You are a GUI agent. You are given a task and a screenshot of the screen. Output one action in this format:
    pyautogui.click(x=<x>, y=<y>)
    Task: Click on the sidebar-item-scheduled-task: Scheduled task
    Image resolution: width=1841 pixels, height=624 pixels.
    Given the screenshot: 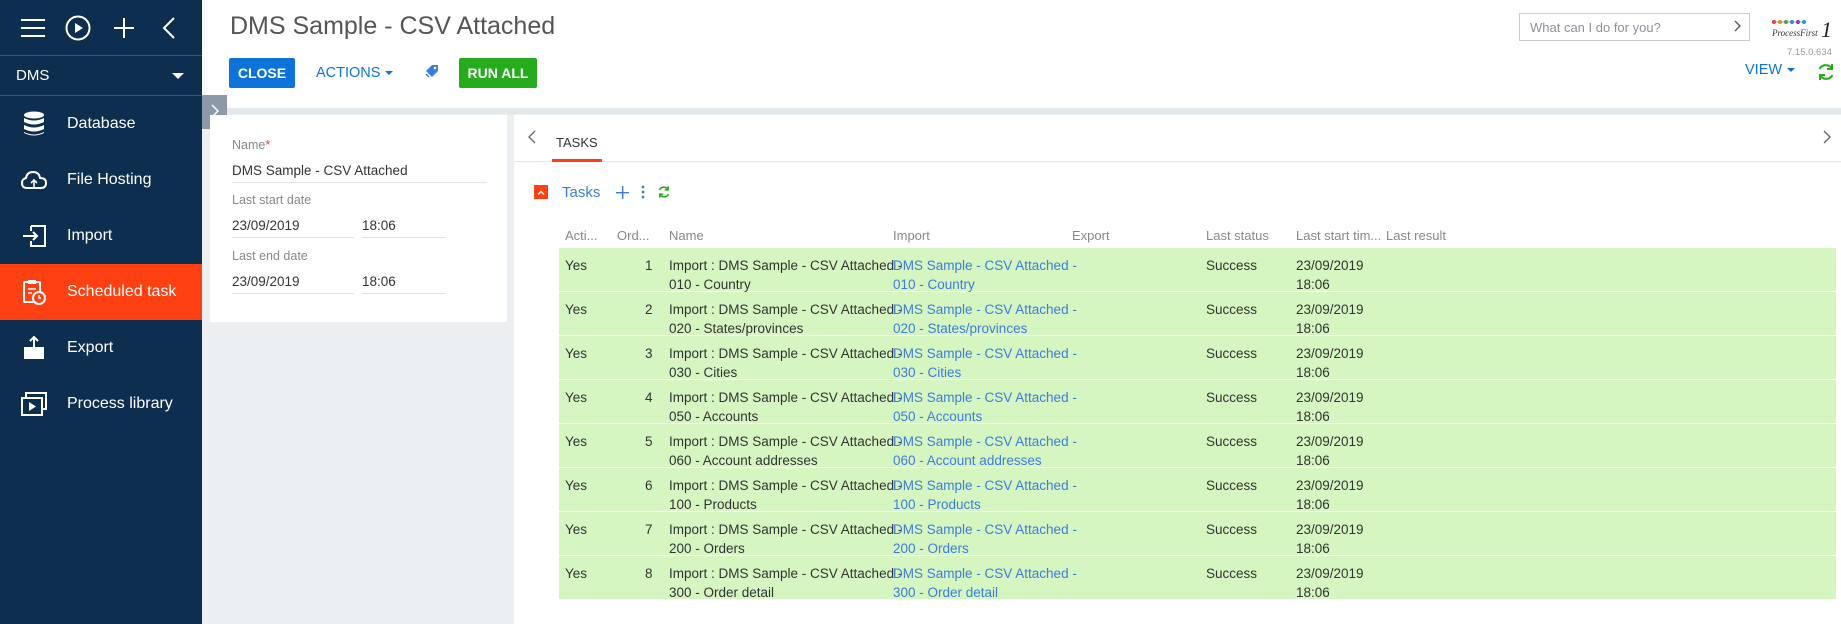 What is the action you would take?
    pyautogui.click(x=101, y=292)
    